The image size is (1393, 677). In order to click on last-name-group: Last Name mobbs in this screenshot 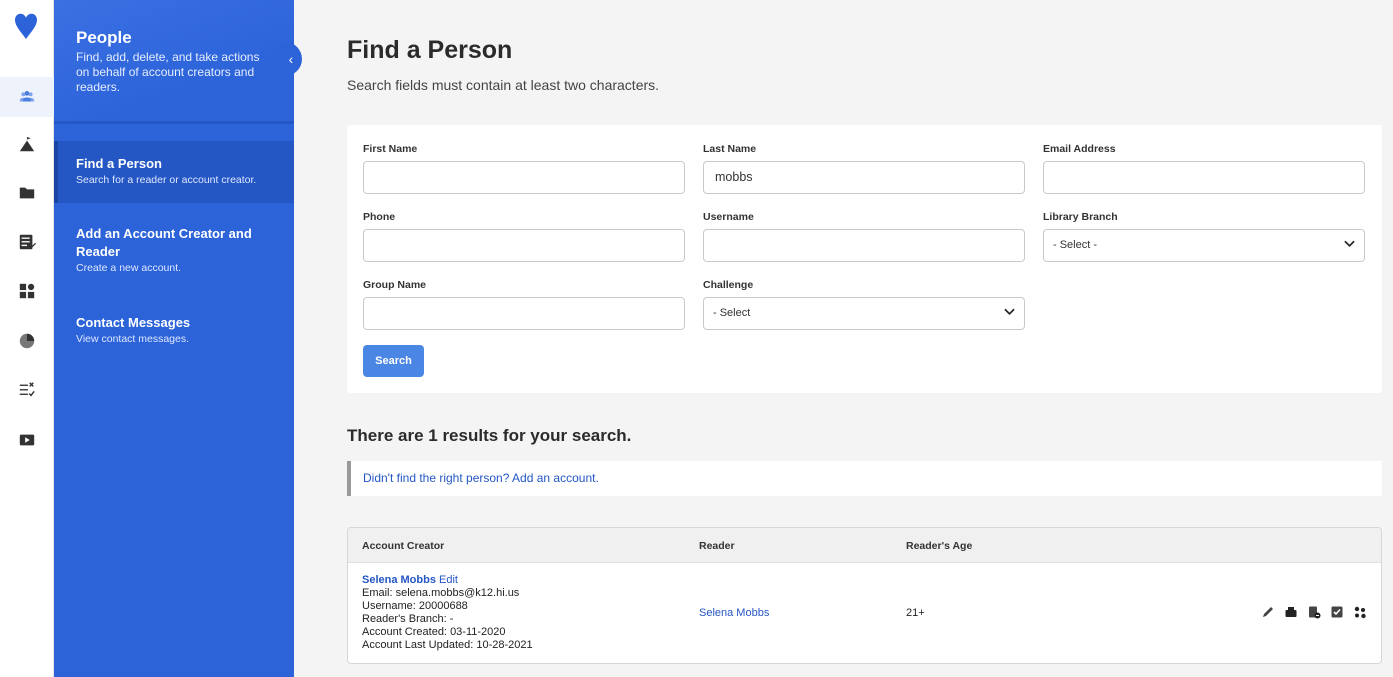, I will do `click(864, 168)`.